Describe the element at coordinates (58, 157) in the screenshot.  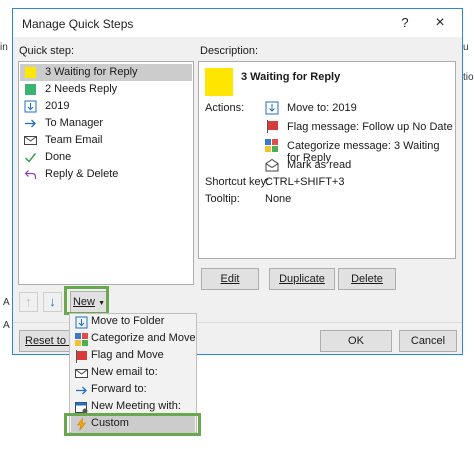
I see `list-item-label: Done` at that location.